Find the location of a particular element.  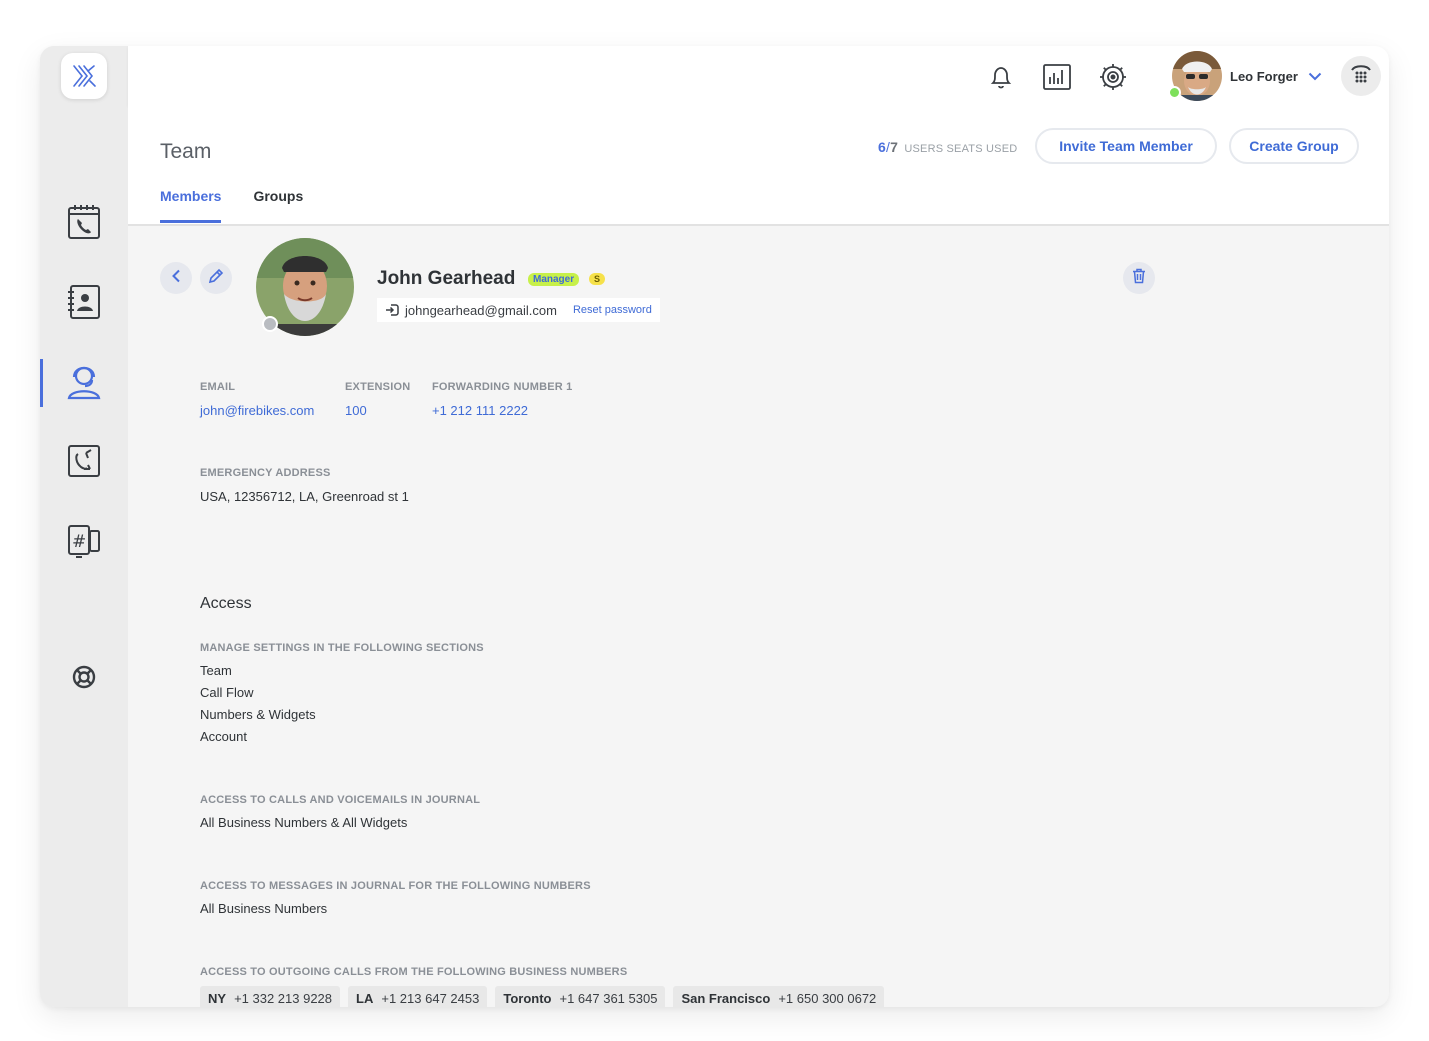

sidebar-item-call-flow is located at coordinates (84, 463).